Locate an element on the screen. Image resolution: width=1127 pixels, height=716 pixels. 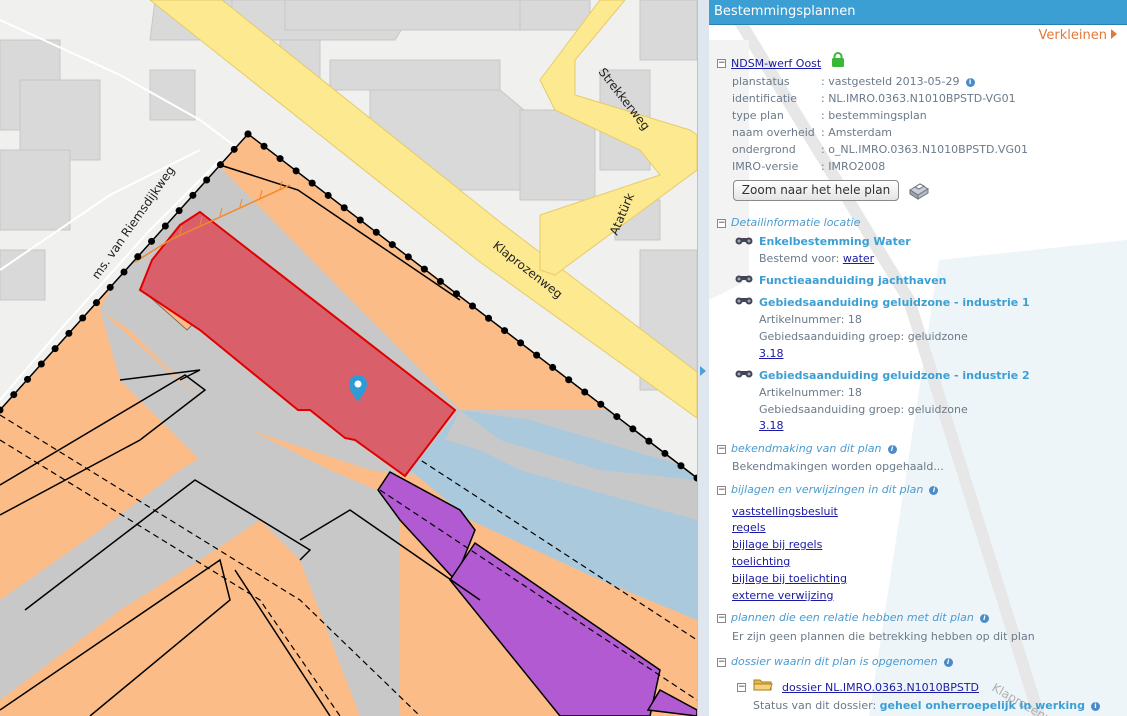
attachment-link: vaststellingsbesluit is located at coordinates (785, 511).